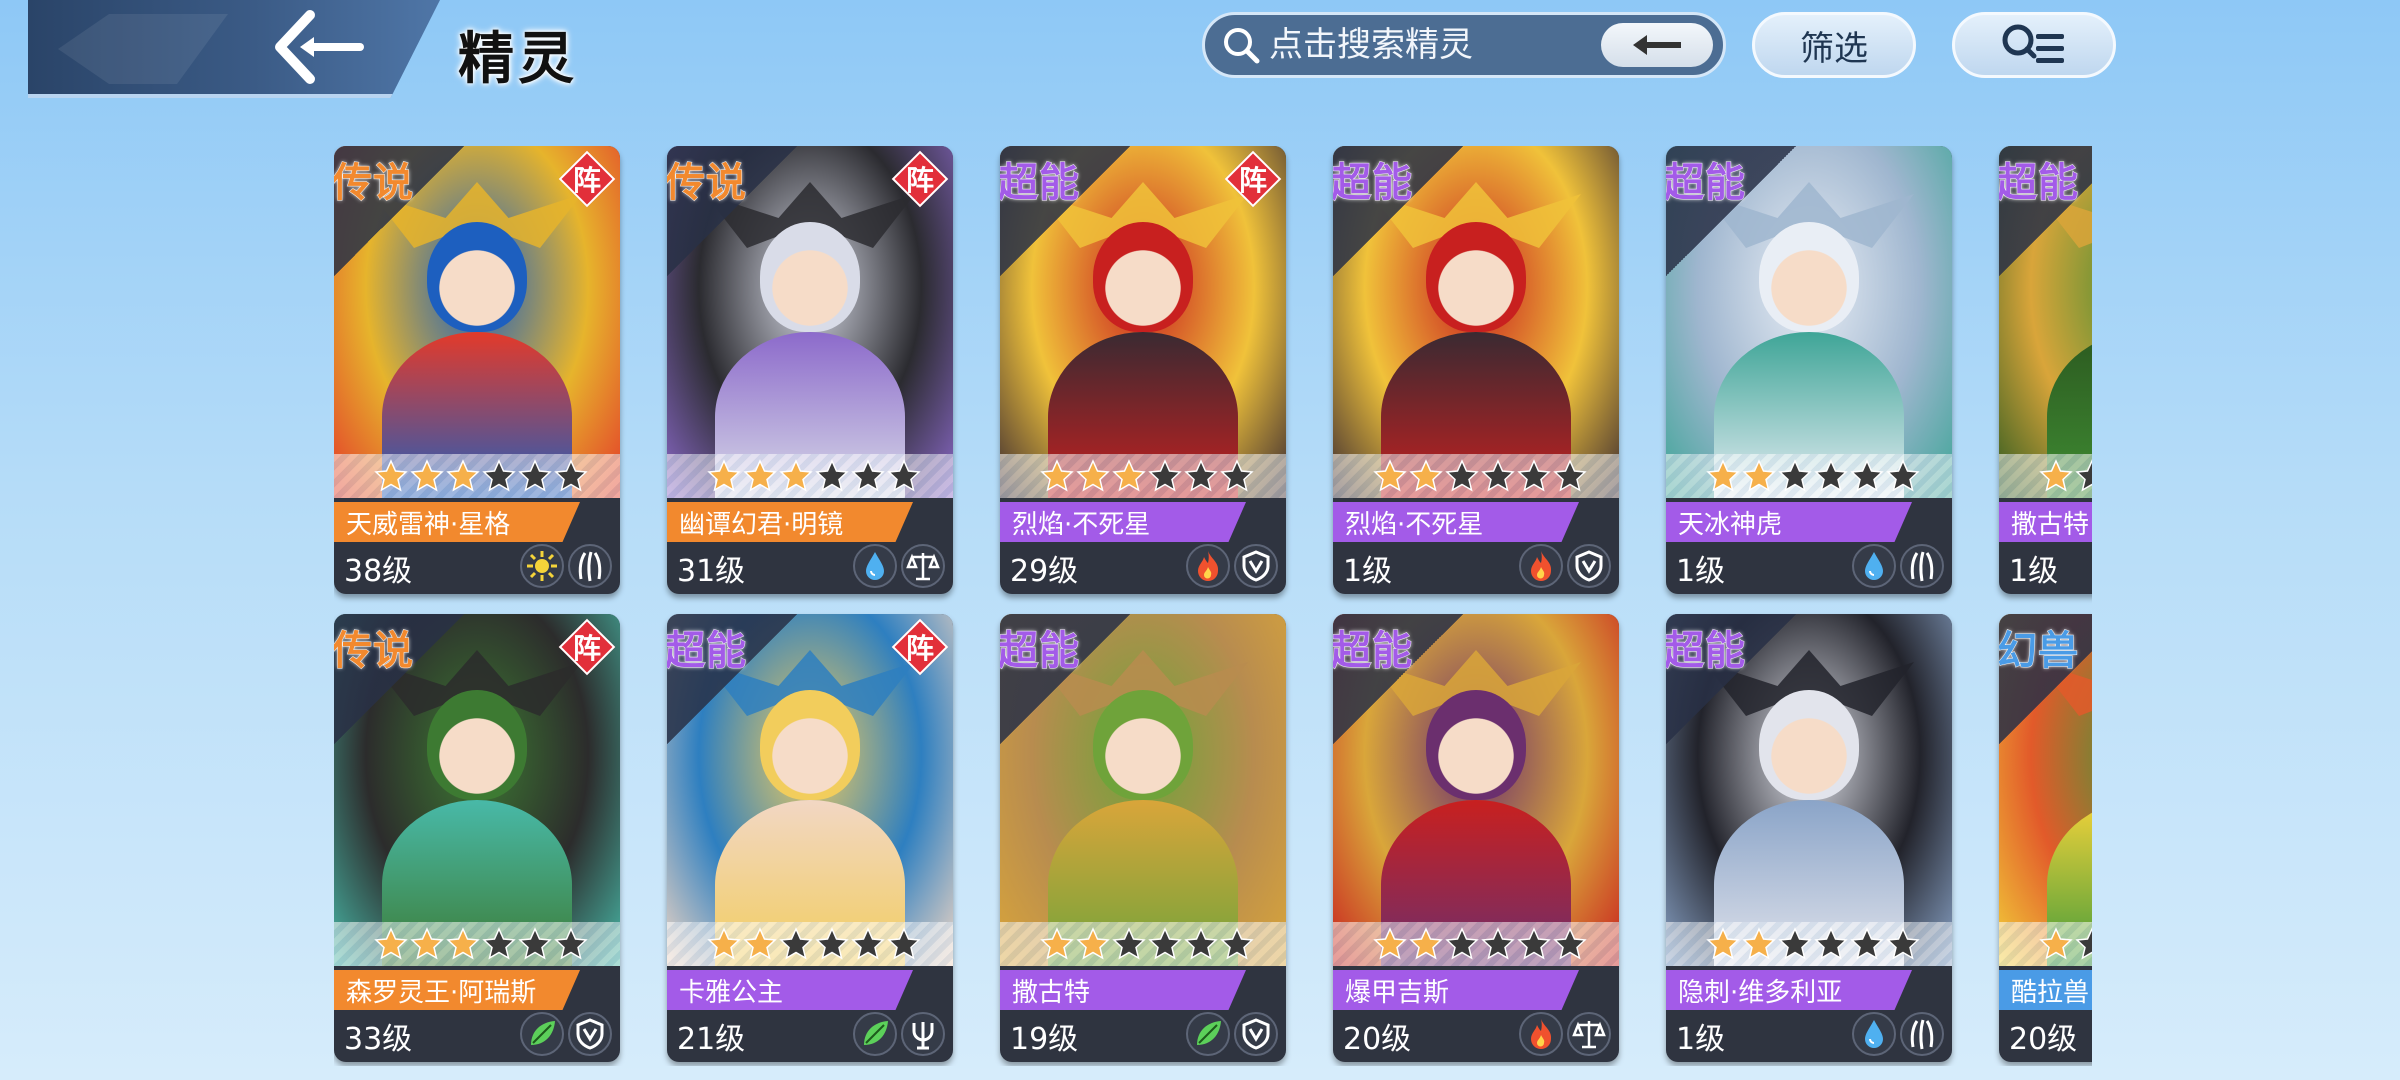 Image resolution: width=2400 pixels, height=1080 pixels. I want to click on spirit-card: 超能 烈焰·不死星 1级, so click(1476, 370).